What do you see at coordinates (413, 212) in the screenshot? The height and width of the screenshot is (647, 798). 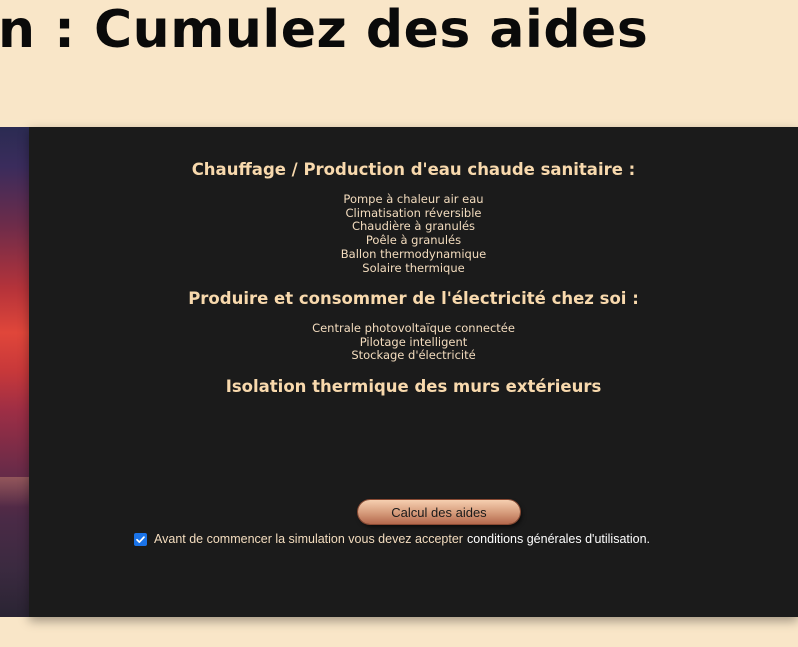 I see `list-item: Climatisation réversible` at bounding box center [413, 212].